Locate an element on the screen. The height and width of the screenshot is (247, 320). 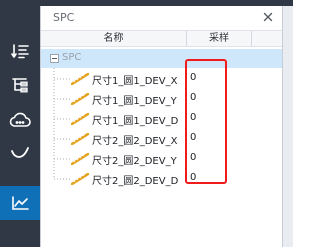
curve-icon is located at coordinates (20, 152).